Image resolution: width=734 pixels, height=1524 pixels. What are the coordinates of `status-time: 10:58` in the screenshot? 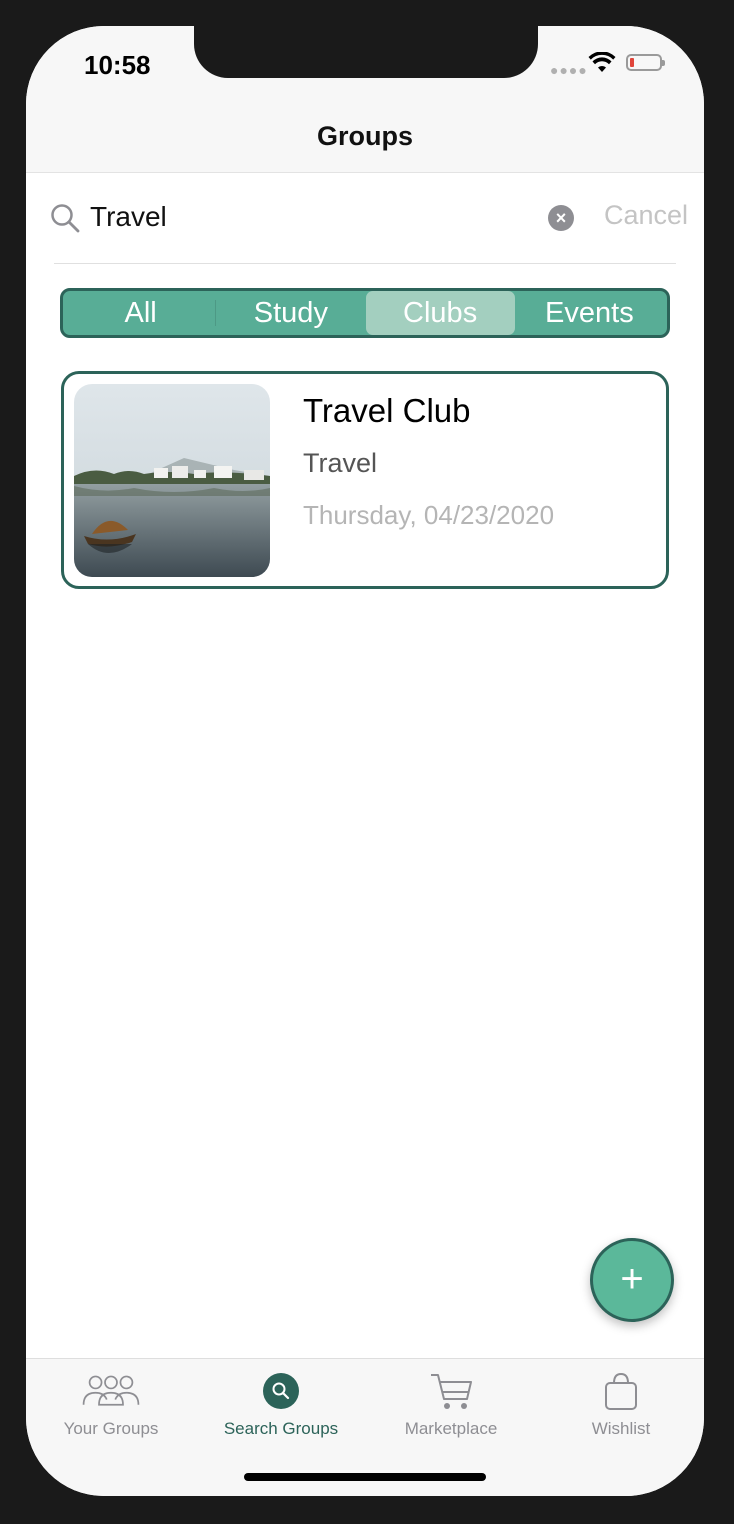 It's located at (117, 65).